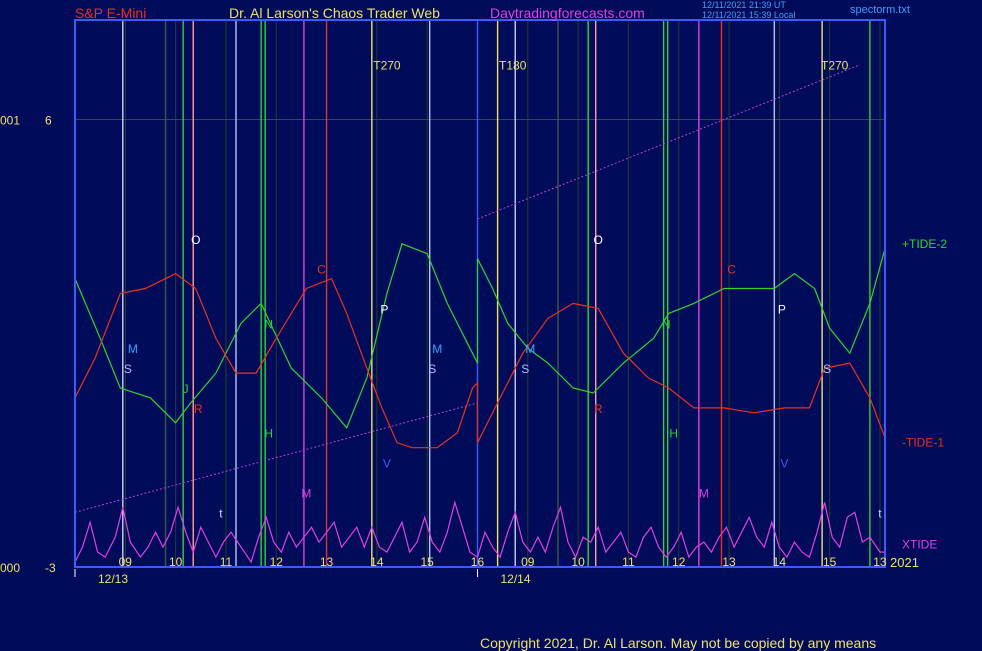 Image resolution: width=982 pixels, height=651 pixels. What do you see at coordinates (919, 545) in the screenshot?
I see `series-label: XTIDE` at bounding box center [919, 545].